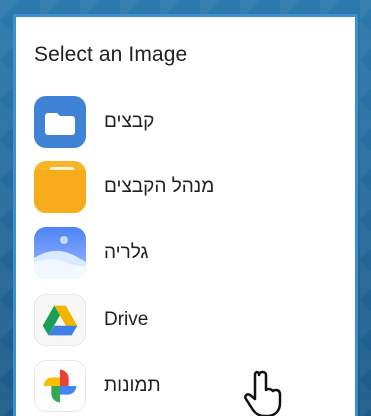  I want to click on picker-item-photos: תמונות, so click(189, 386).